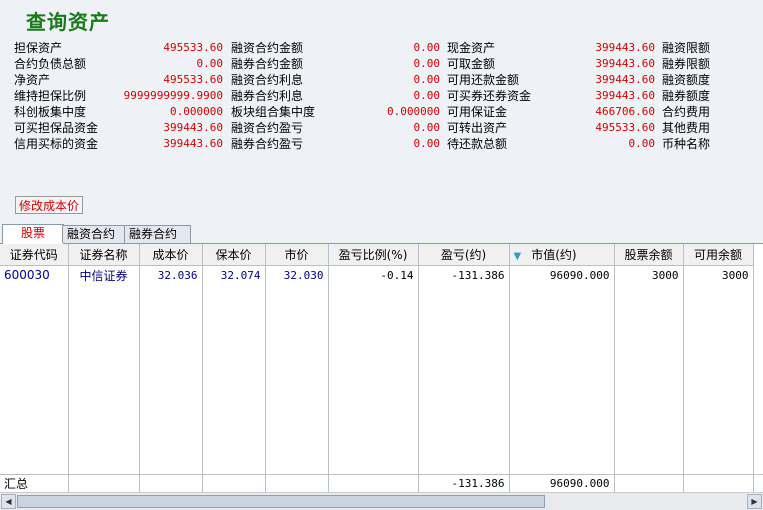 This screenshot has height=510, width=763. I want to click on summary-row: 板块组合集中度 0.000000, so click(335, 112).